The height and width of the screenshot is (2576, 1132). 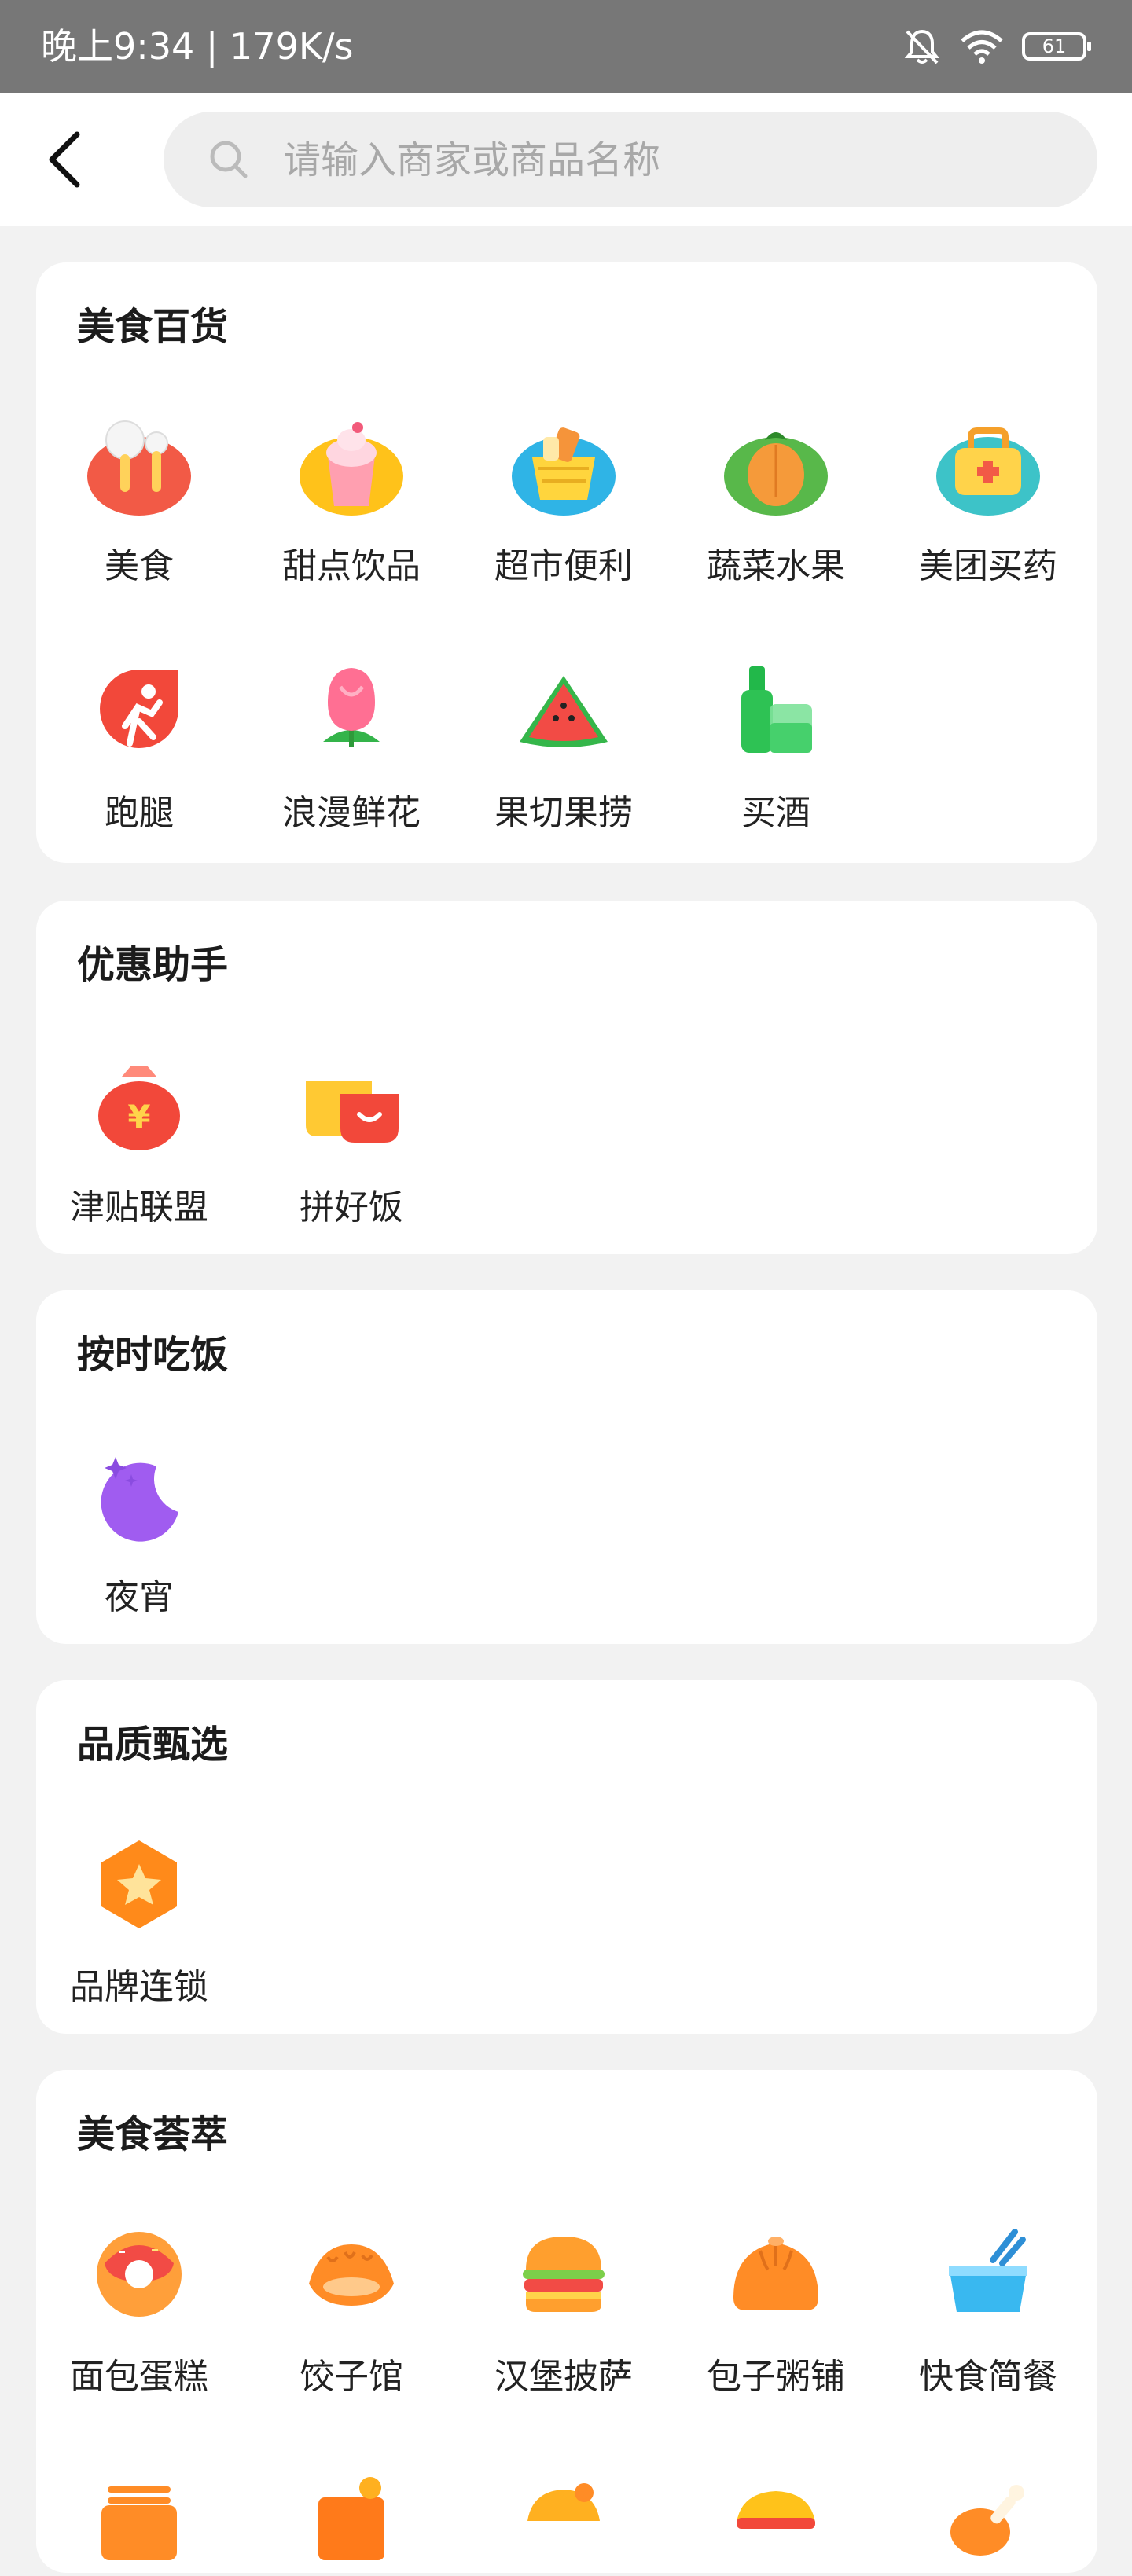 I want to click on star-badge-icon, so click(x=139, y=1884).